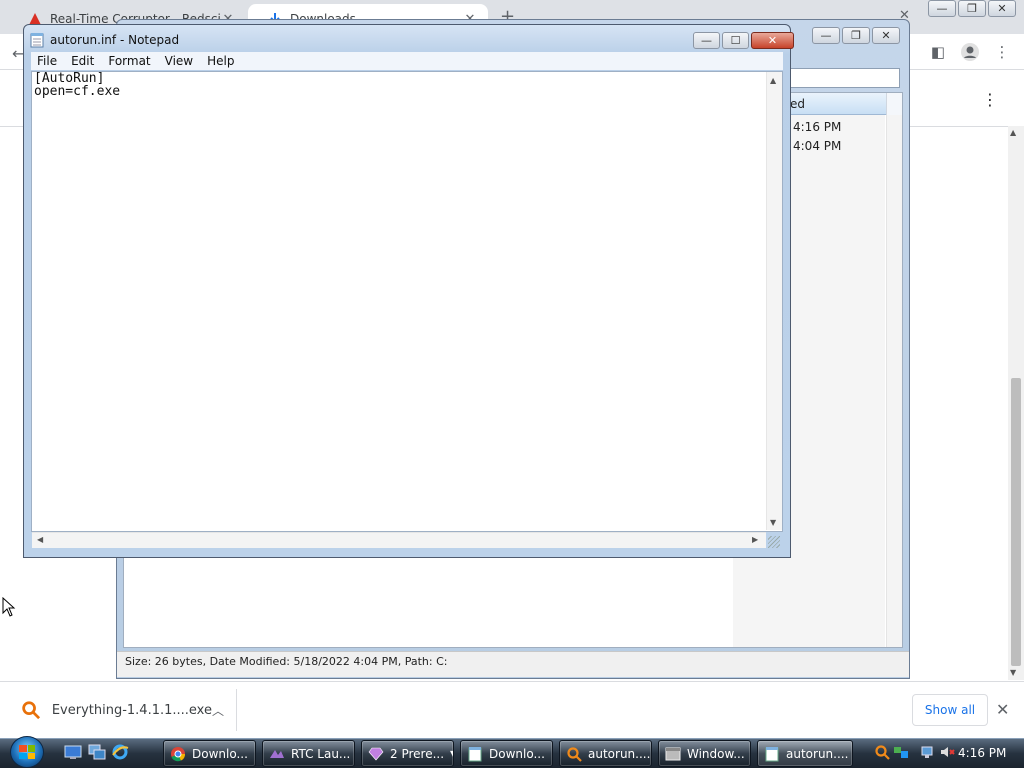  Describe the element at coordinates (221, 61) in the screenshot. I see `menu-help: Help` at that location.